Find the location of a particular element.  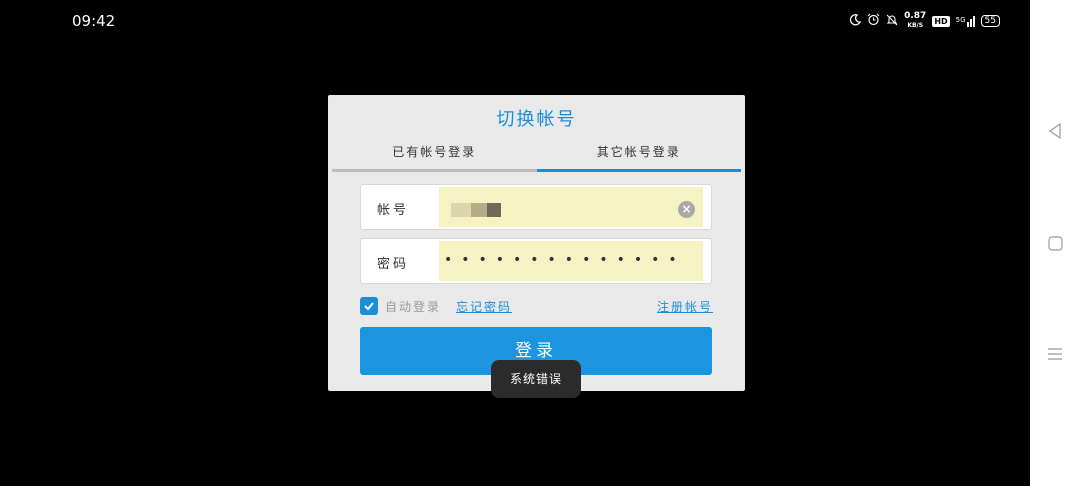

account-field: 帐号 × is located at coordinates (536, 207).